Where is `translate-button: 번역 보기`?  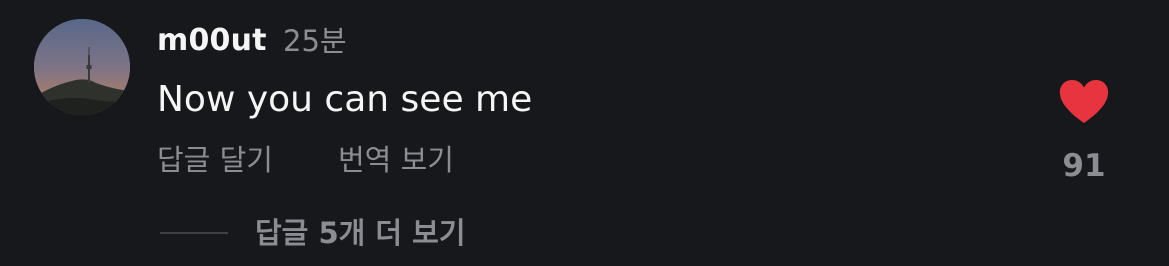 translate-button: 번역 보기 is located at coordinates (396, 160).